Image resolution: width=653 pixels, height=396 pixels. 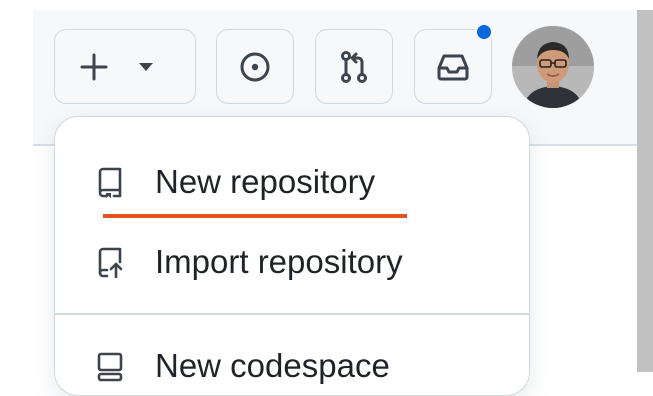 I want to click on repo-icon, so click(x=110, y=182).